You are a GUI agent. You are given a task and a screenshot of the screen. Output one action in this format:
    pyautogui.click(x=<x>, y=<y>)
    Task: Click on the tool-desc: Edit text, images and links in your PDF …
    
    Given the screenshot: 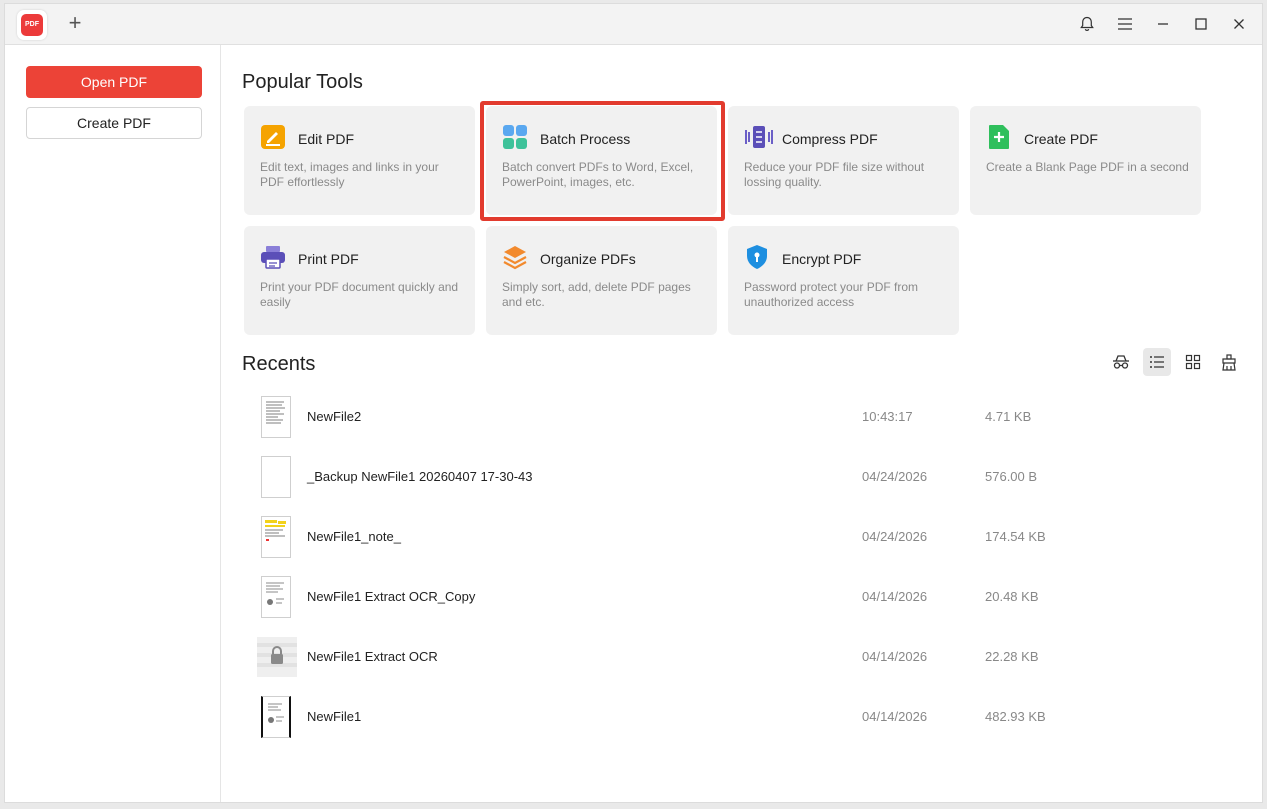 What is the action you would take?
    pyautogui.click(x=349, y=174)
    